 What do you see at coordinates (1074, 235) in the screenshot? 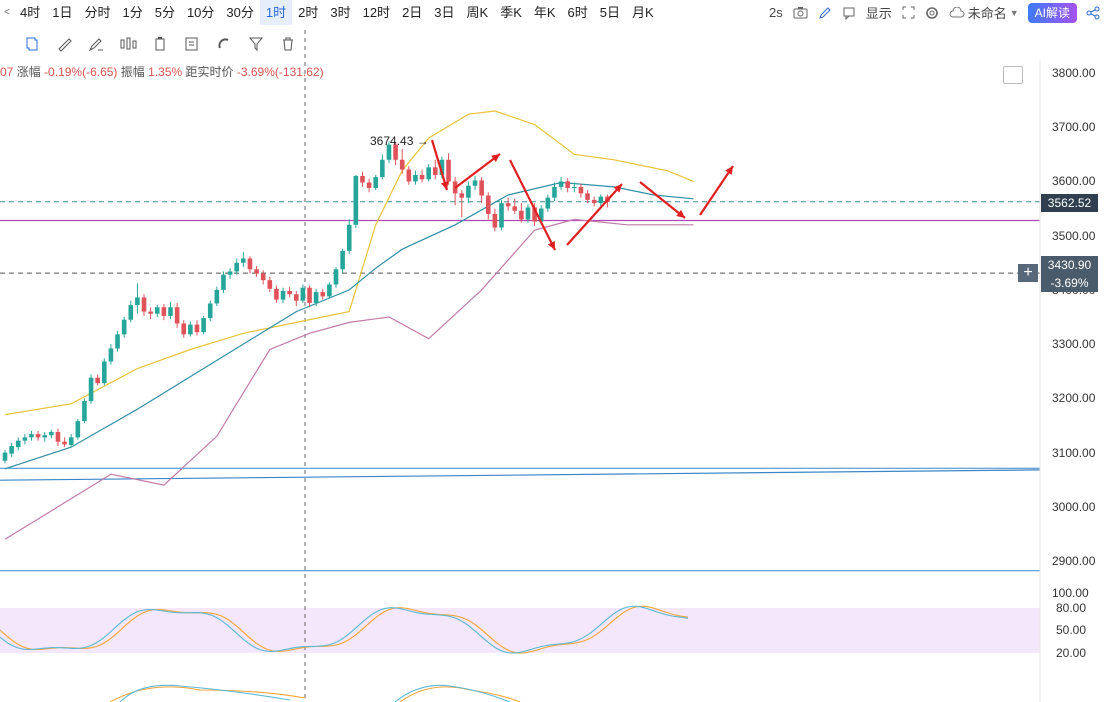
I see `price-tick: 3500.00` at bounding box center [1074, 235].